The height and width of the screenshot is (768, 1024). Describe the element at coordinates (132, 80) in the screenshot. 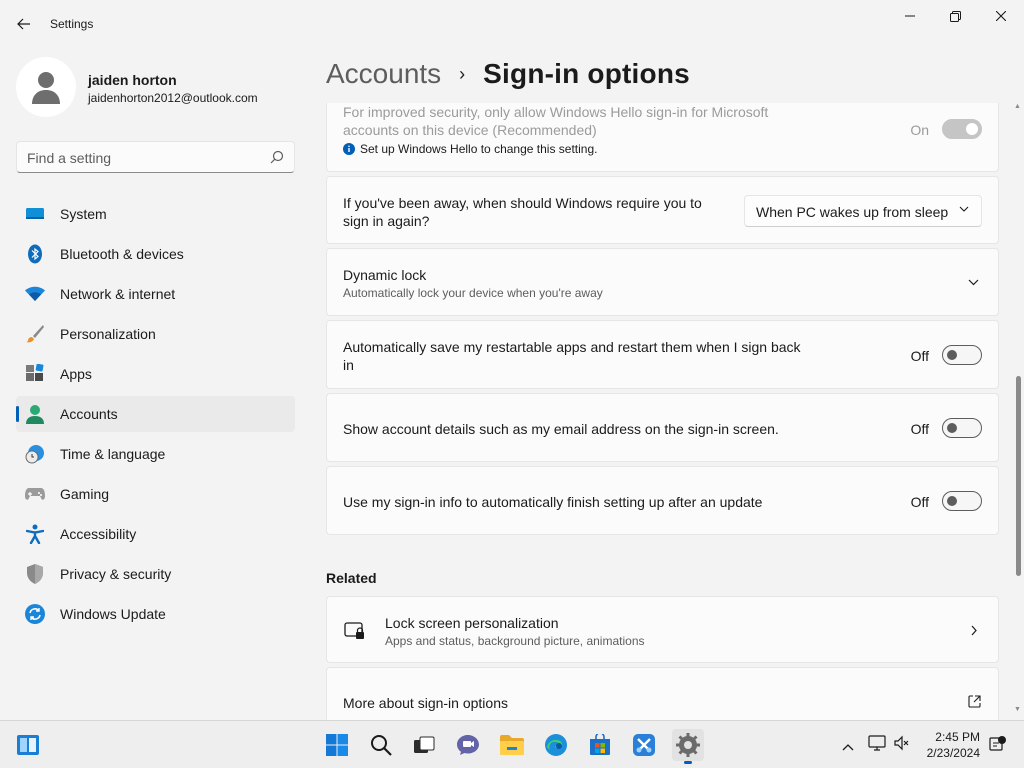

I see `profile-name: jaiden horton` at that location.